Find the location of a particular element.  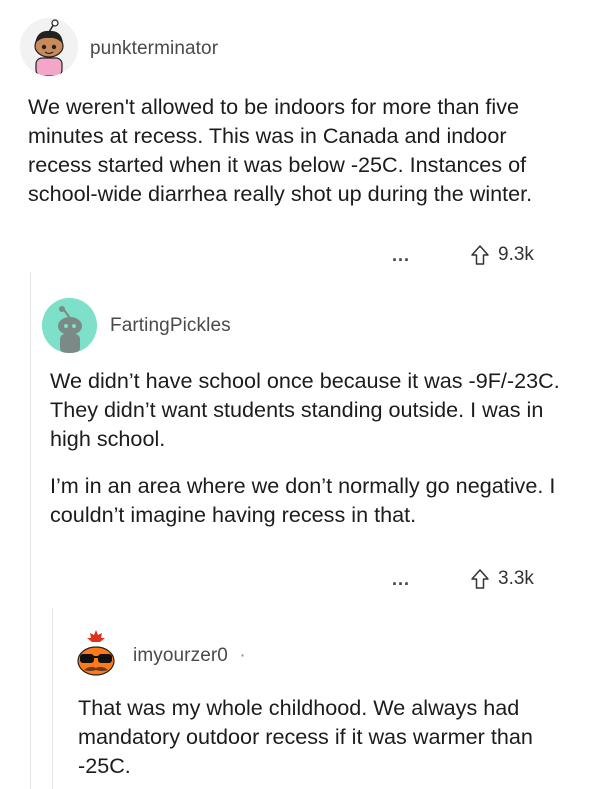

username: imyourzer0 · is located at coordinates (189, 656).